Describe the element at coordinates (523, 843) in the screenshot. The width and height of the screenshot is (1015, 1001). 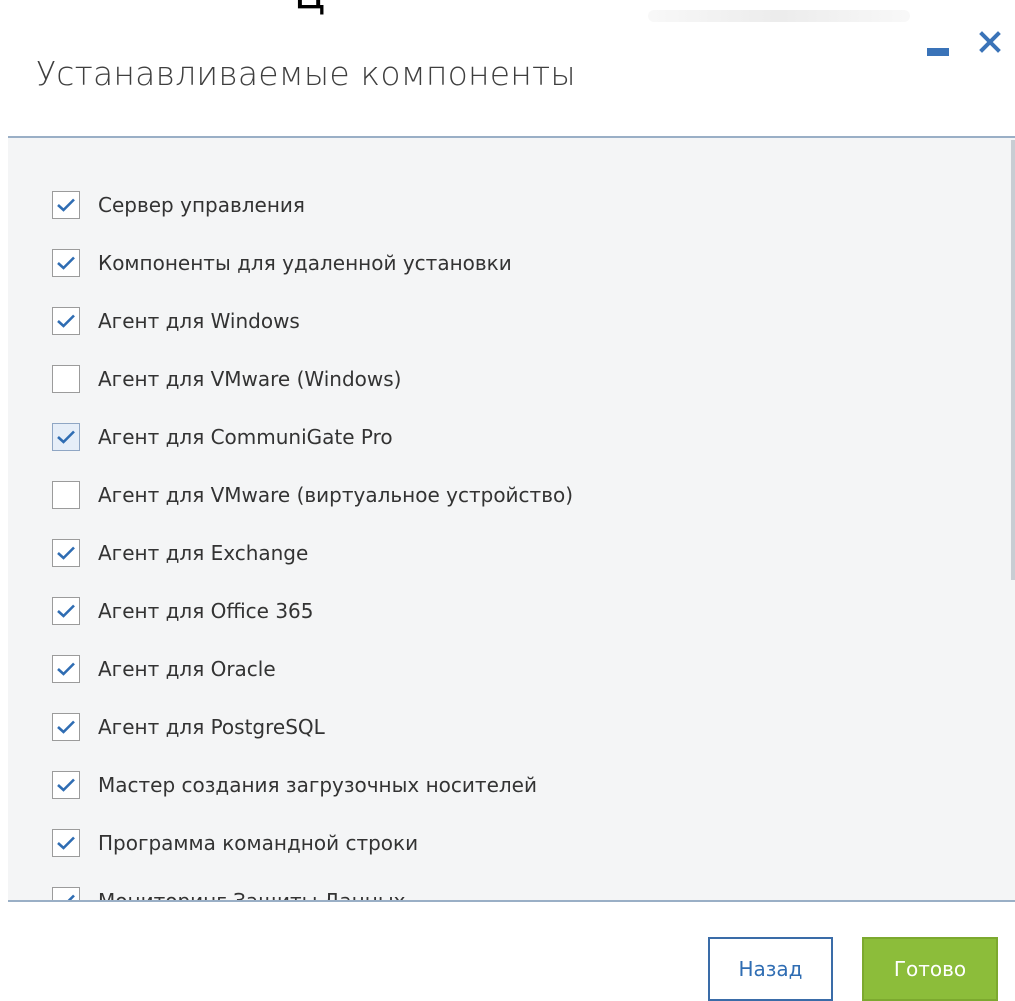
I see `component-item: Программа командной строки` at that location.